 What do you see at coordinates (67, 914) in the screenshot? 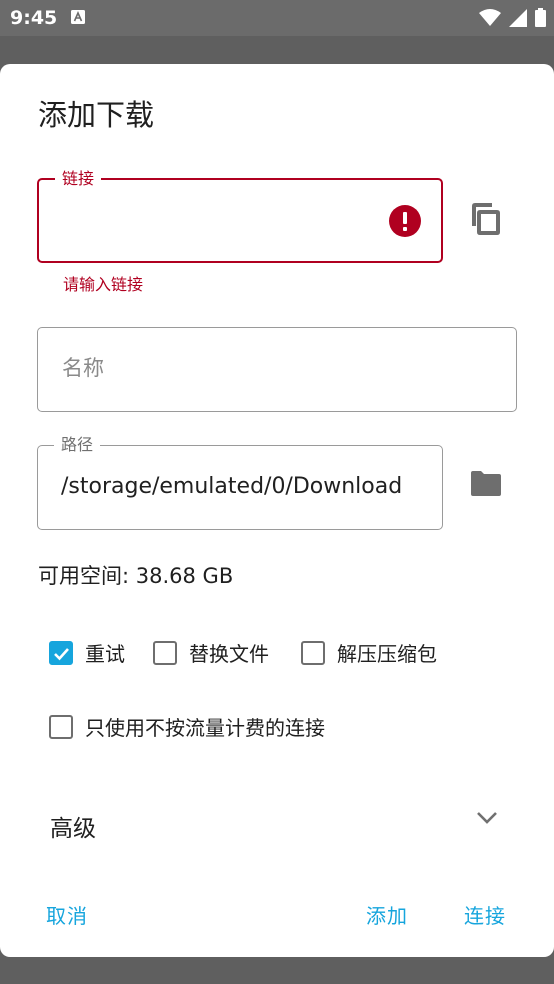
I see `cancel-button: 取消` at bounding box center [67, 914].